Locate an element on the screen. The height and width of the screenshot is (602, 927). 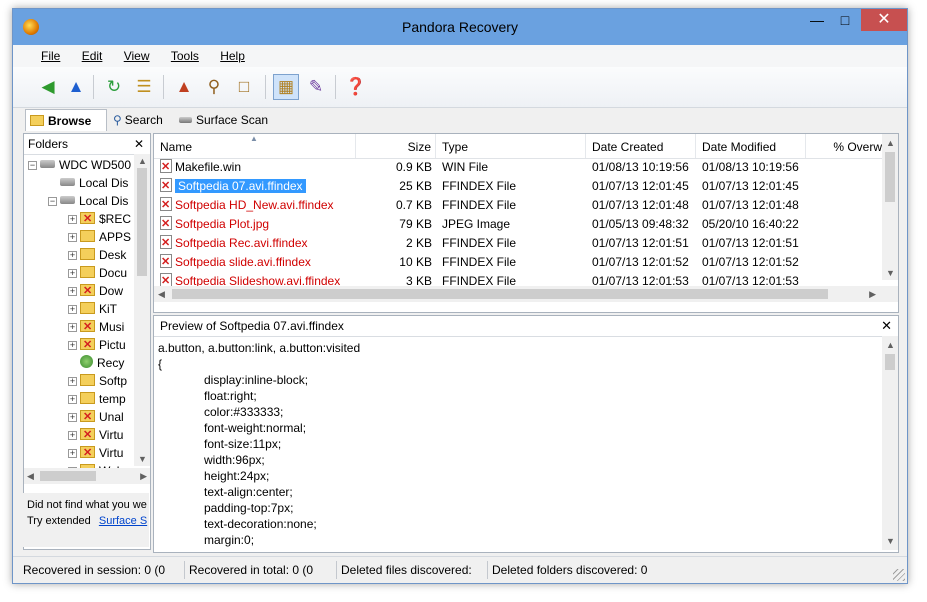
file-type-cell: FFINDEX File is located at coordinates (479, 243).